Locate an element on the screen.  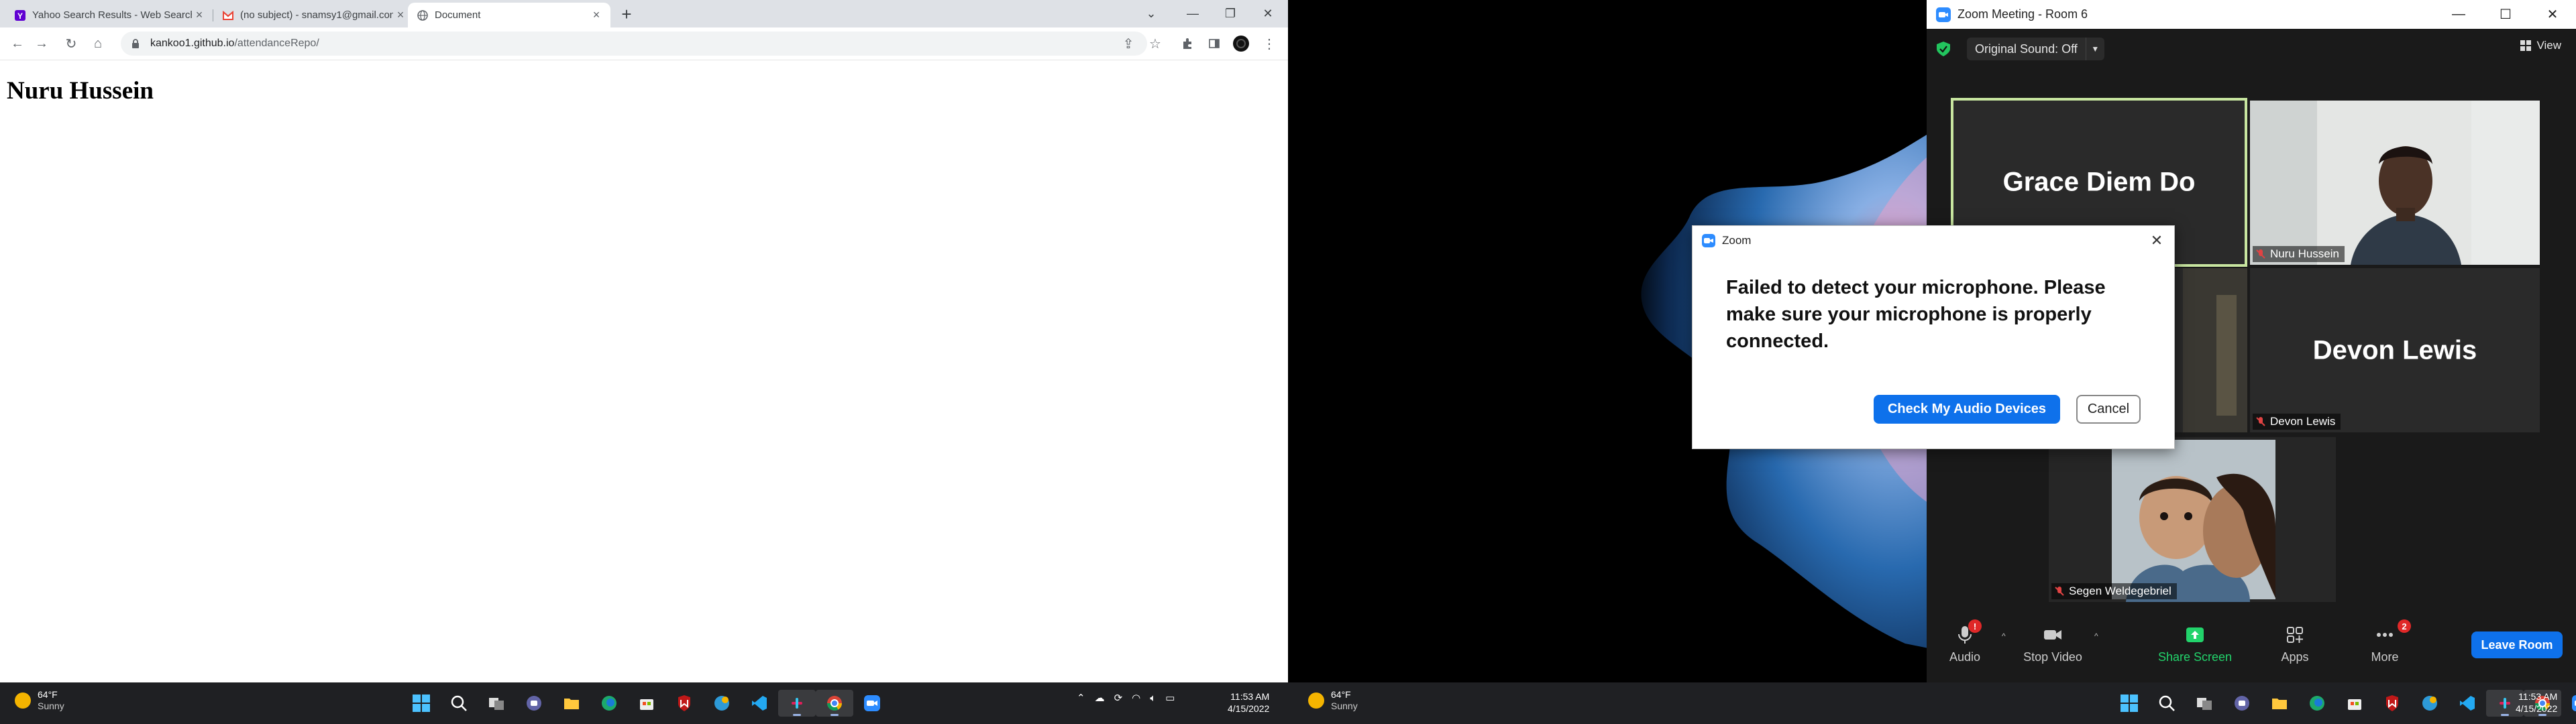
volume-icon: 🔈︎ is located at coordinates (1153, 698).